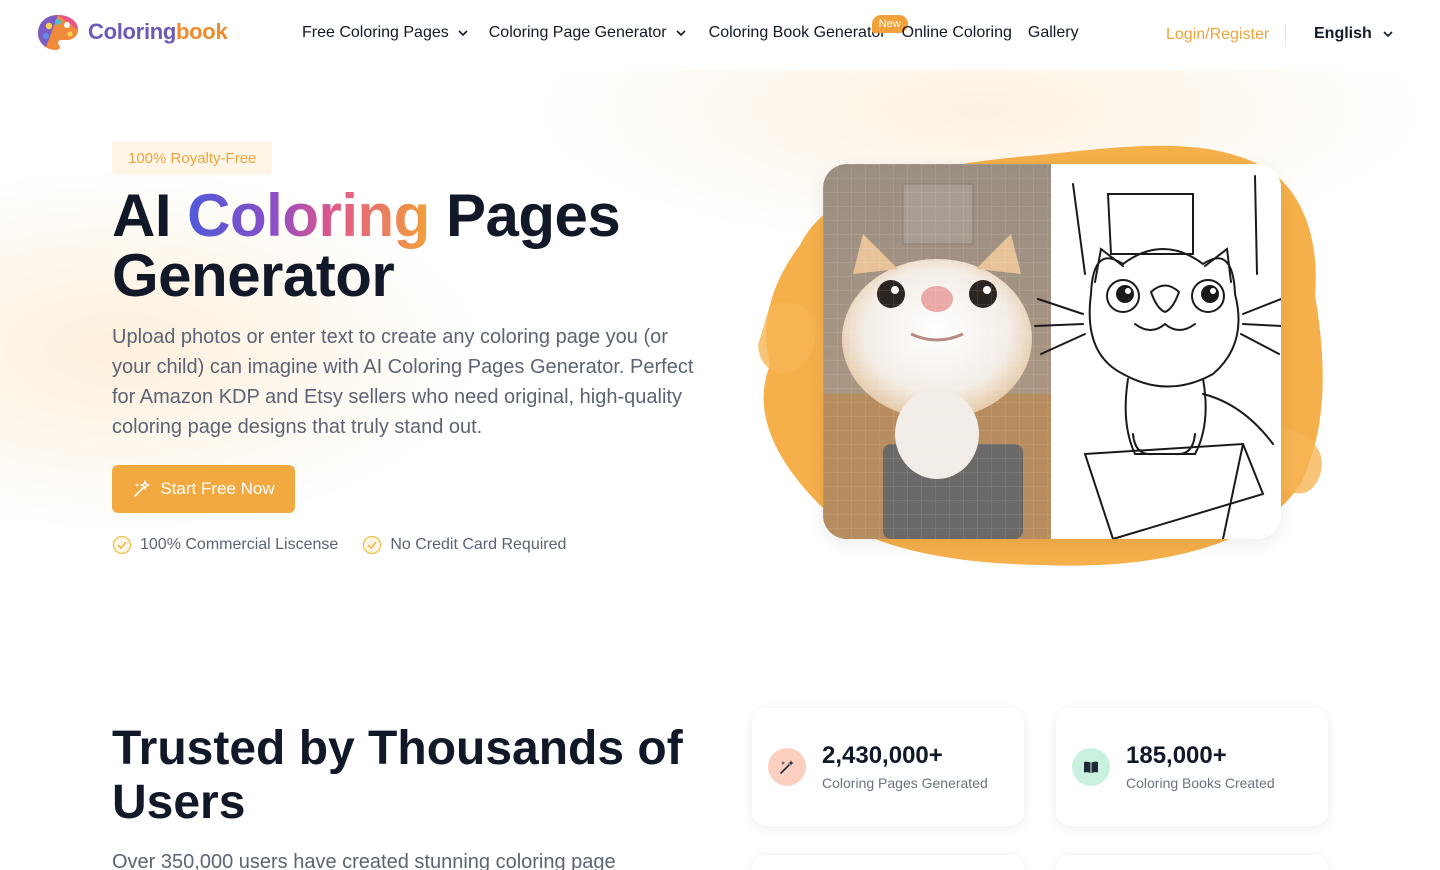 This screenshot has width=1440, height=870. I want to click on book-icon, so click(1091, 767).